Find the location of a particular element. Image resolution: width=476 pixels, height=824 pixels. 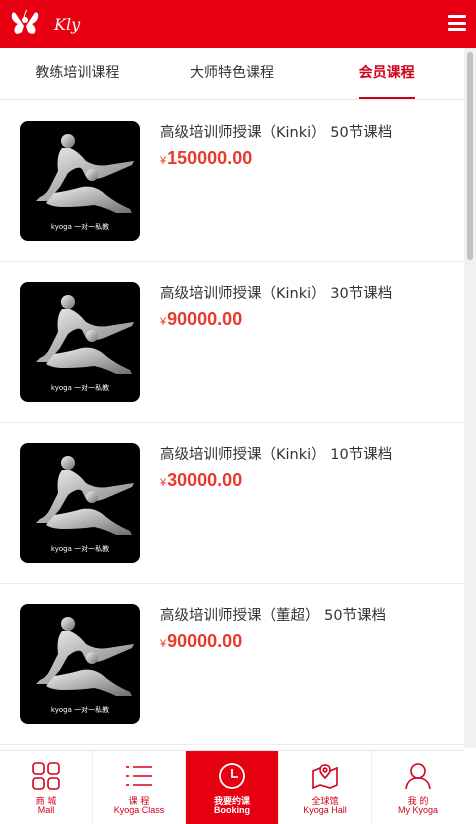

app-header: Kly is located at coordinates (238, 24).